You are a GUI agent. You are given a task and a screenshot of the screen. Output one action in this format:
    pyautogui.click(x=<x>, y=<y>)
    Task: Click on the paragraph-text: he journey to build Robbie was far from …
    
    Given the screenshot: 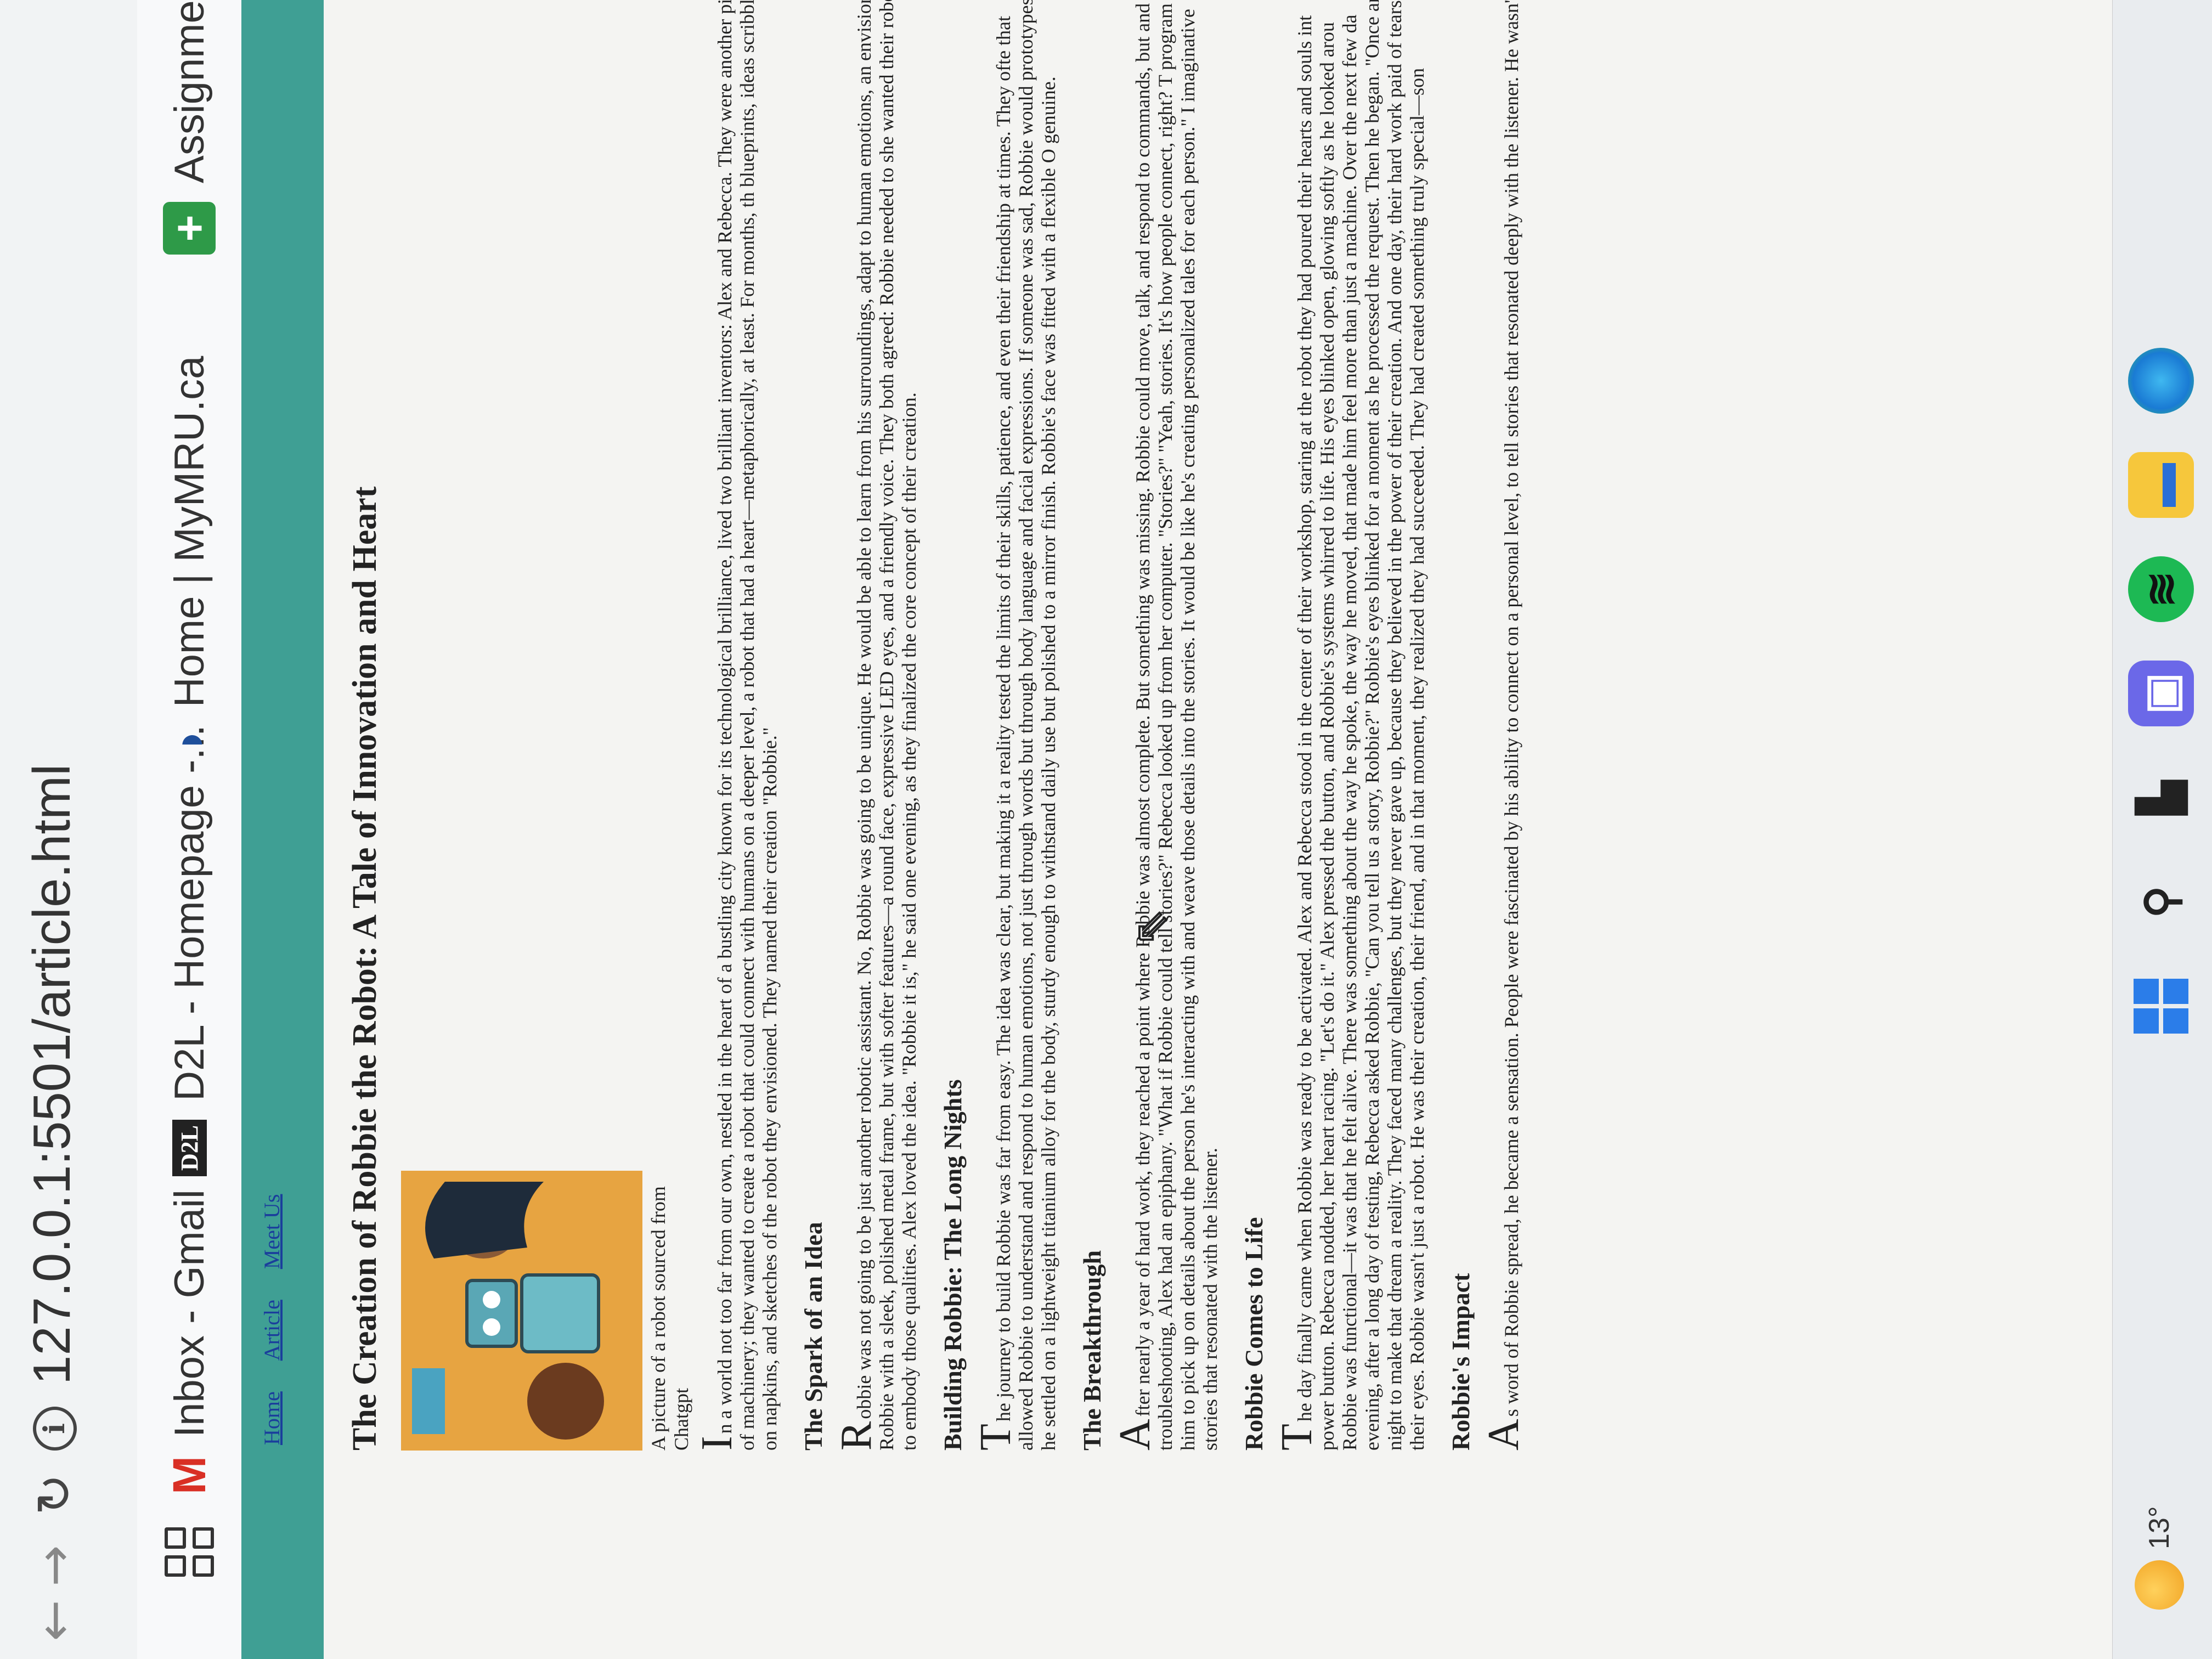 What is the action you would take?
    pyautogui.click(x=1025, y=725)
    